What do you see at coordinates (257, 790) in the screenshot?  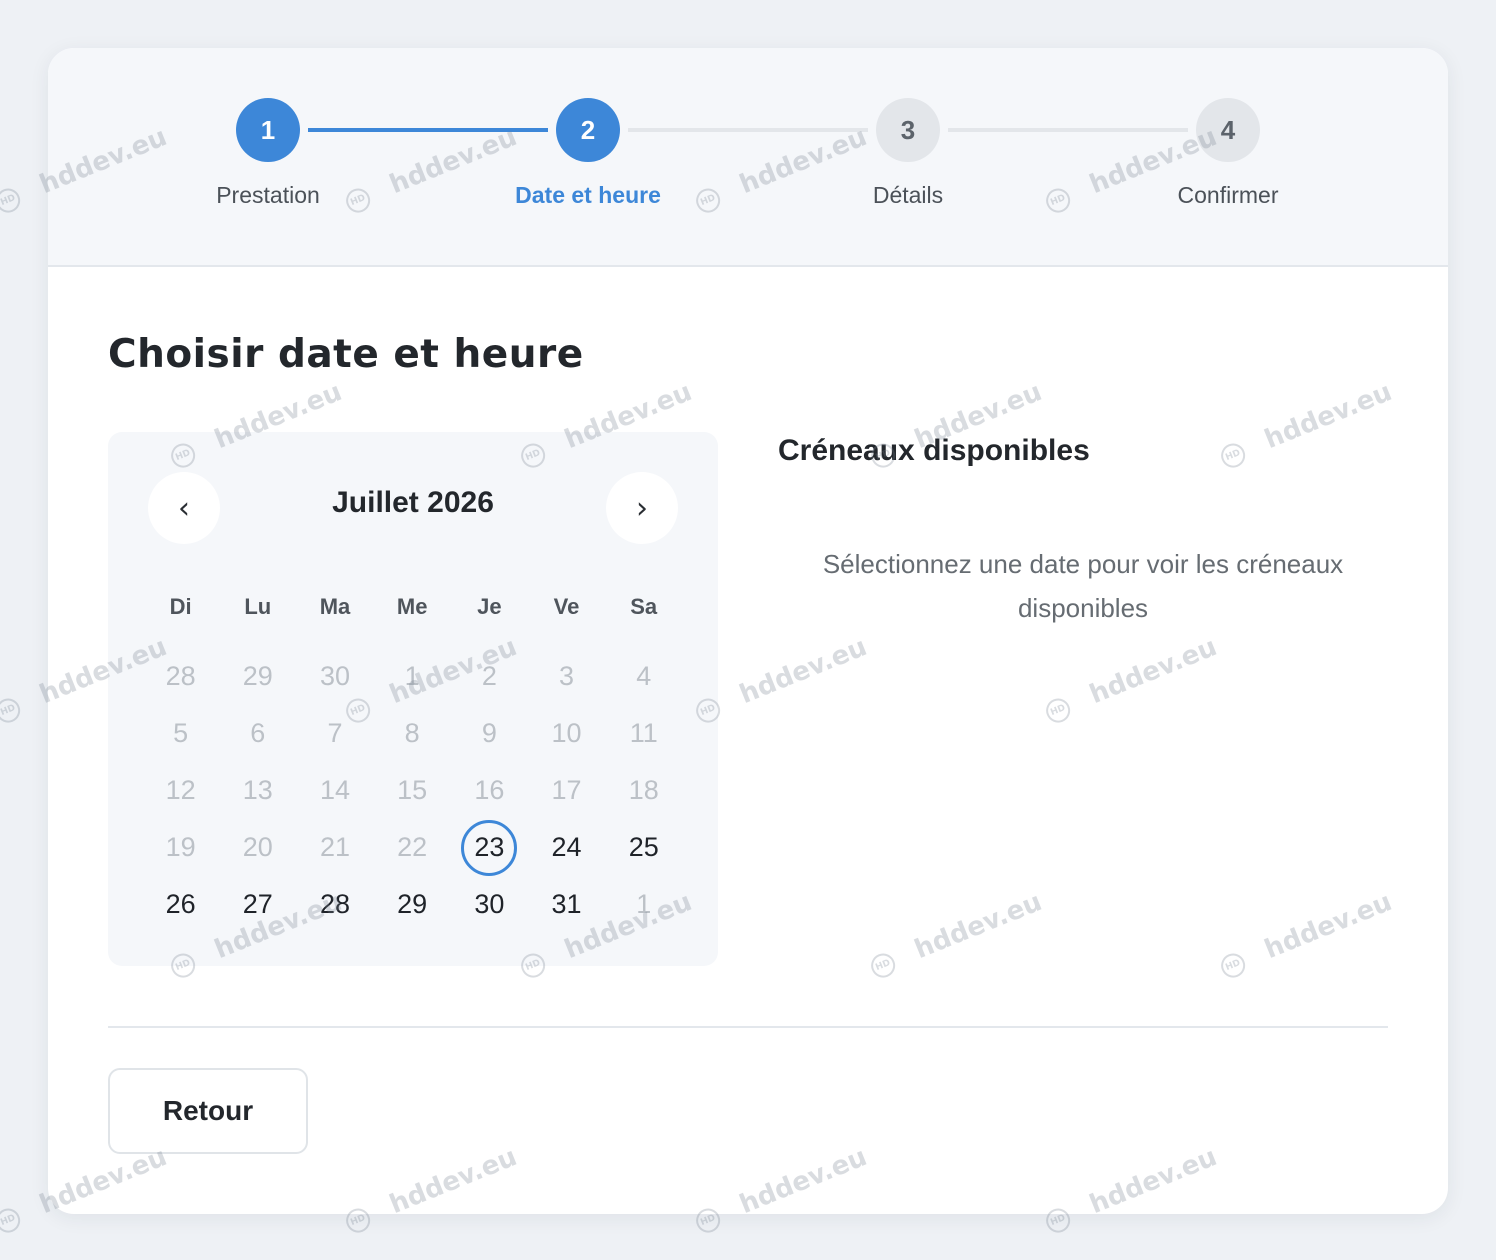 I see `calendar-day-disabled: 13` at bounding box center [257, 790].